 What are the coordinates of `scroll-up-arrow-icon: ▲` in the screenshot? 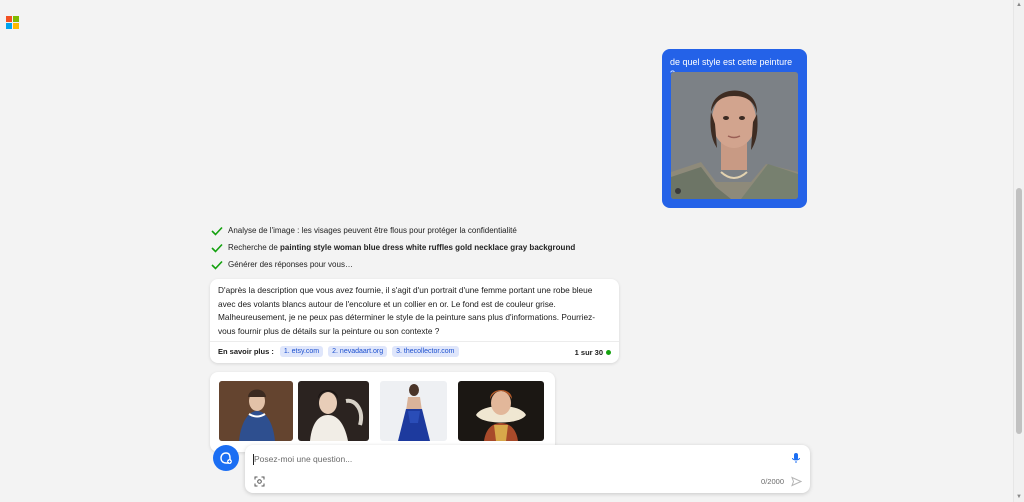 It's located at (1019, 5).